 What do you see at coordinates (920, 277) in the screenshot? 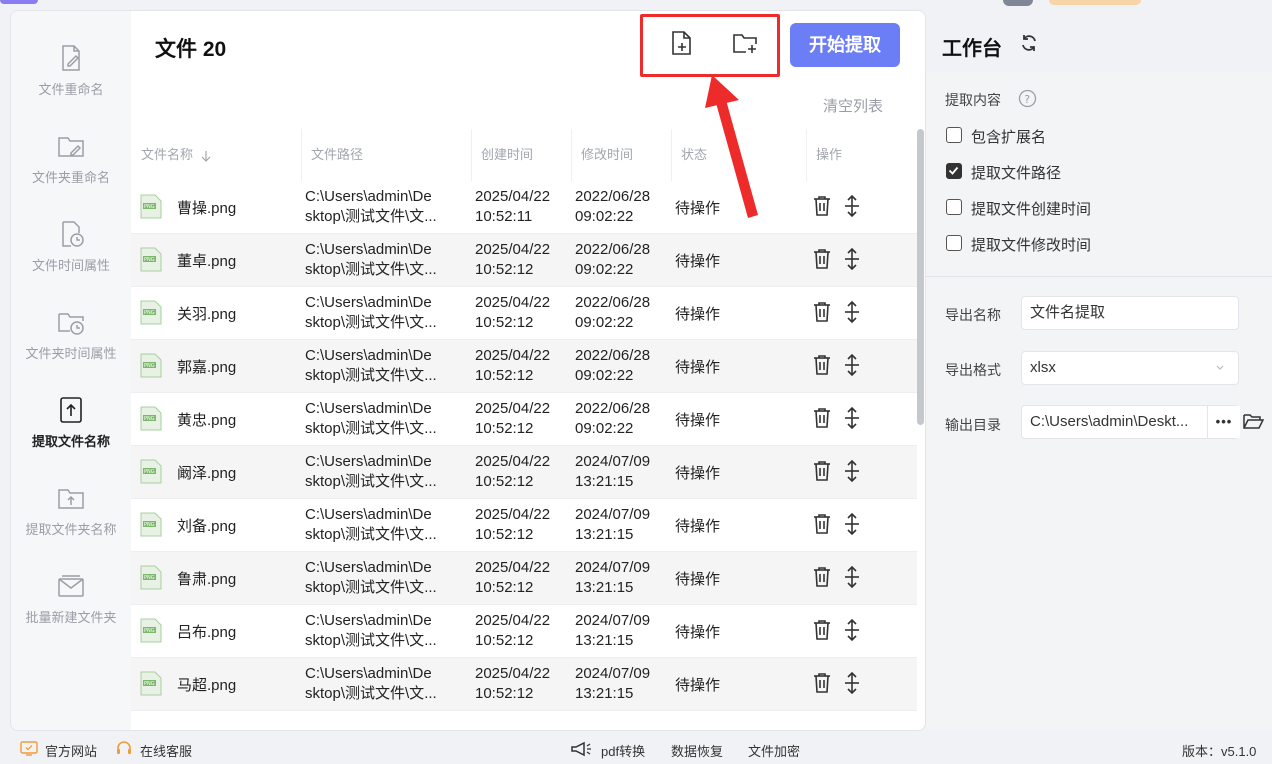
I see `scrollbar-thumb` at bounding box center [920, 277].